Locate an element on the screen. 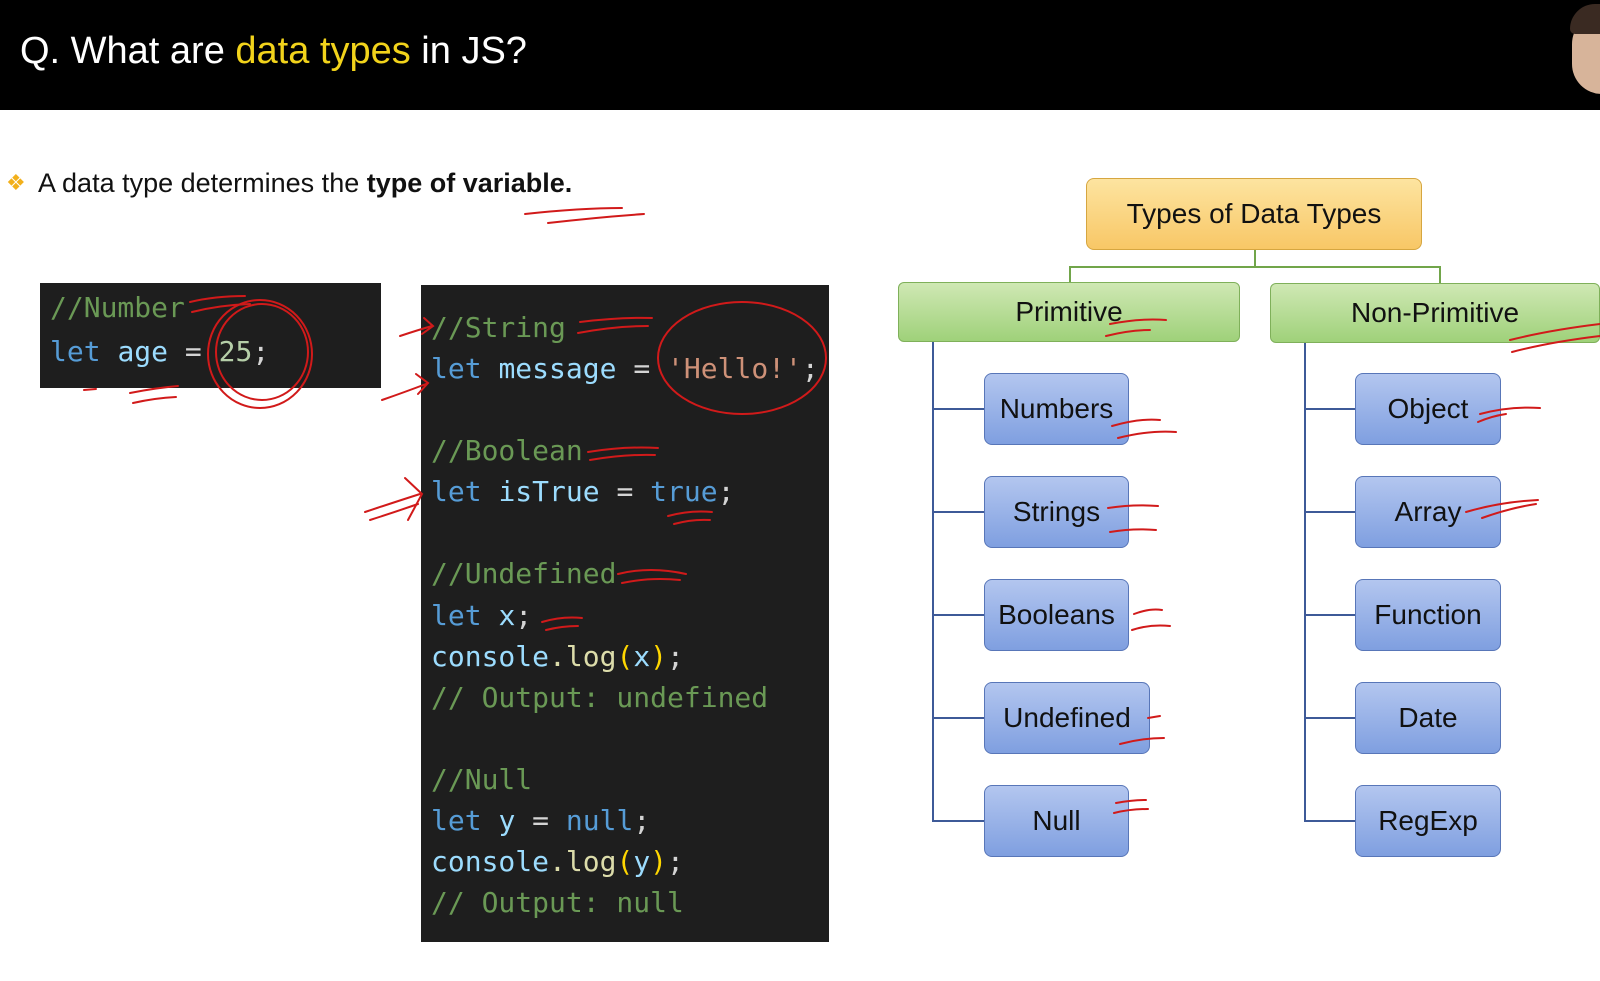  code-comment: // Output: null is located at coordinates (557, 902).